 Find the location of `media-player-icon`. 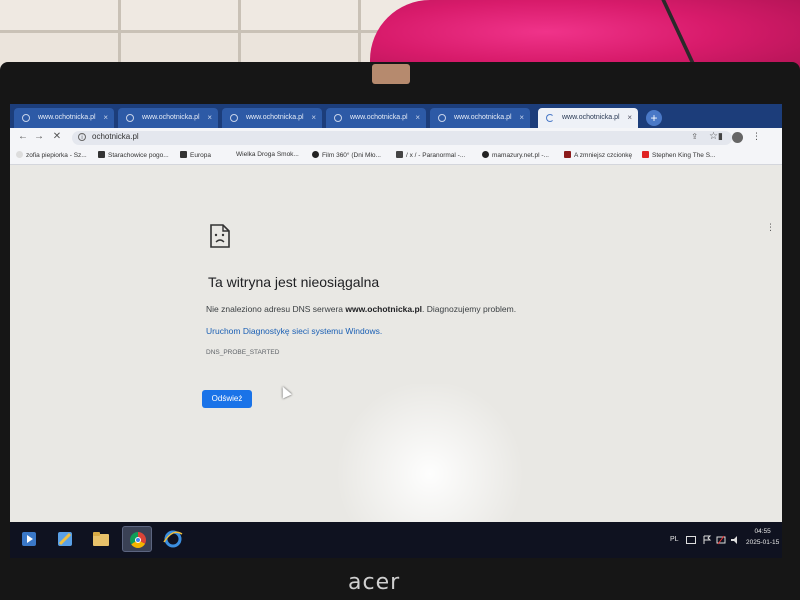

media-player-icon is located at coordinates (29, 539).